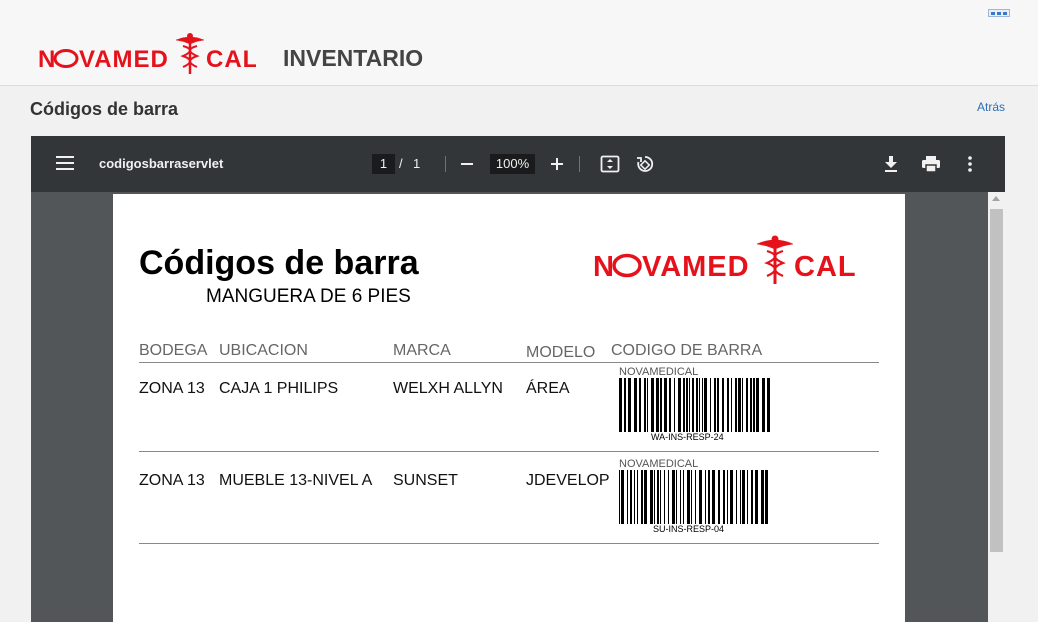 This screenshot has width=1038, height=622. Describe the element at coordinates (425, 480) in the screenshot. I see `cell-marca: SUNSET` at that location.